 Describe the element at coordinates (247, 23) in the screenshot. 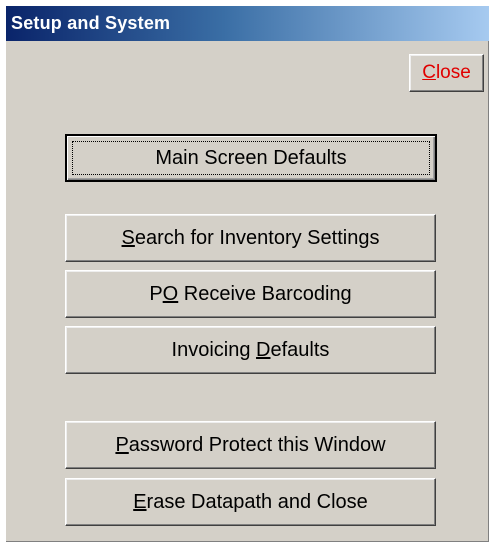

I see `title-bar: Setup and System` at that location.